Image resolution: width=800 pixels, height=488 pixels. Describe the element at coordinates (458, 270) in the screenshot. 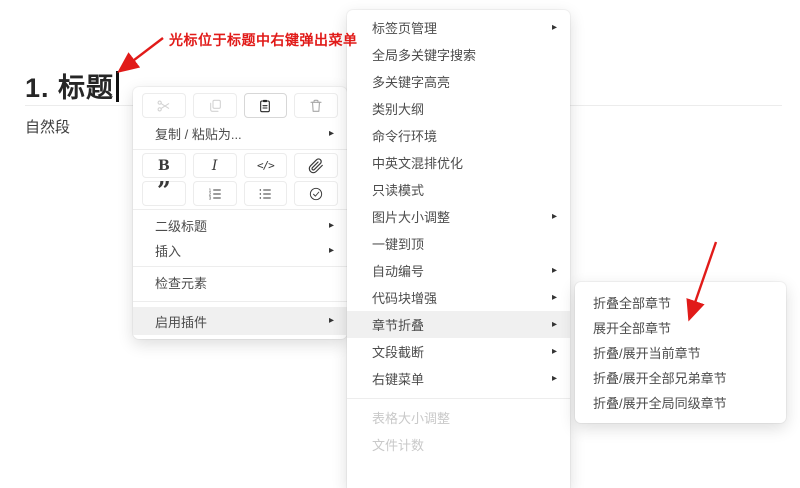

I see `menu-item-auto-numbering: 自动编号 ▸` at that location.